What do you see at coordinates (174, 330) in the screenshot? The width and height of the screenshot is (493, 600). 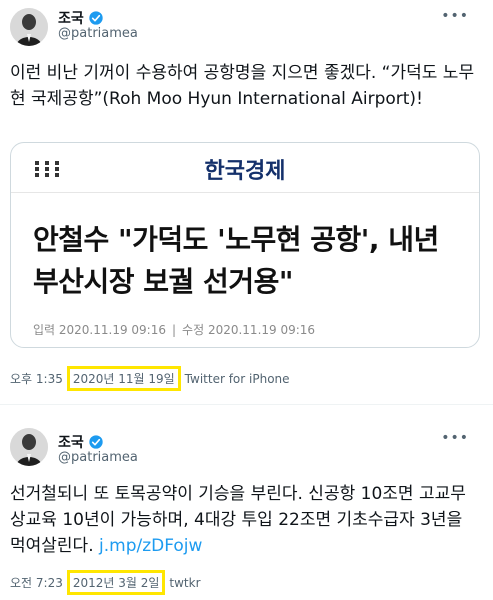 I see `article-dates: 입력 2020.11.19 09:16 | 수정 2020.11.19 09:16` at bounding box center [174, 330].